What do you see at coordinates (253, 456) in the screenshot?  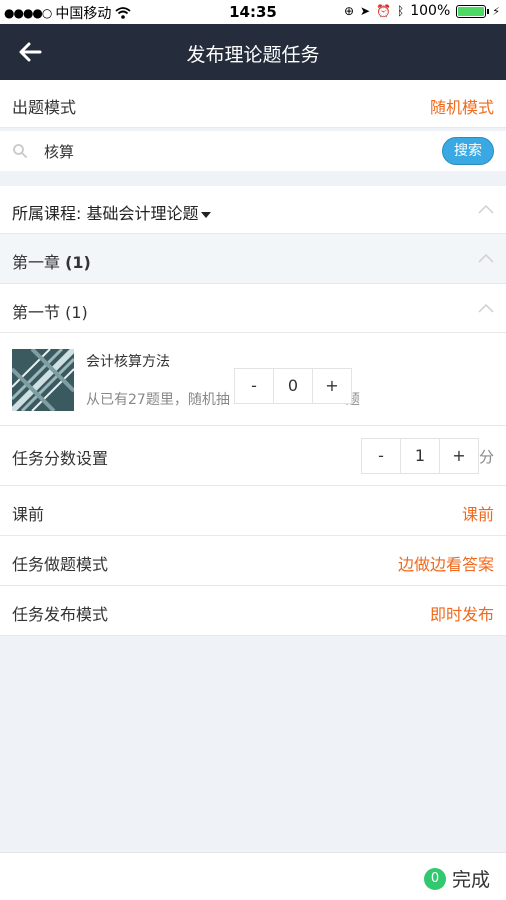 I see `score-row: 任务分数设置 - 1 + 分` at bounding box center [253, 456].